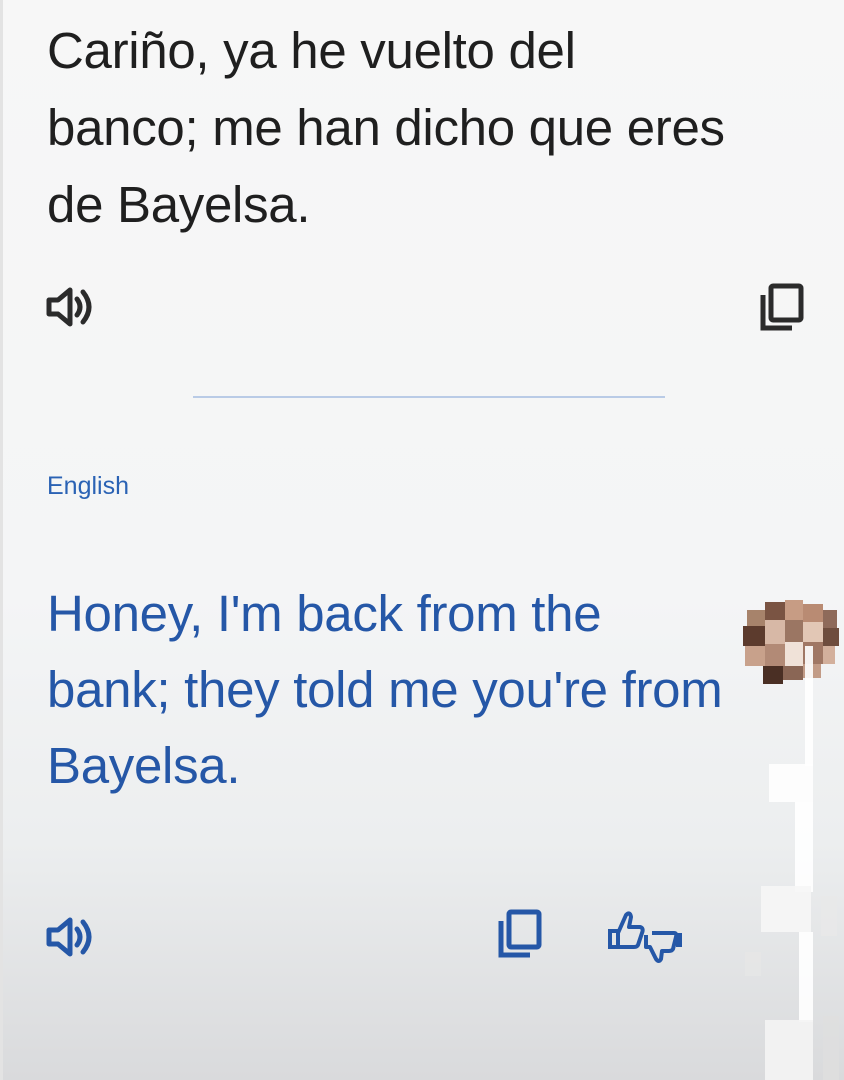 The image size is (844, 1080). I want to click on rate-translation-button, so click(645, 933).